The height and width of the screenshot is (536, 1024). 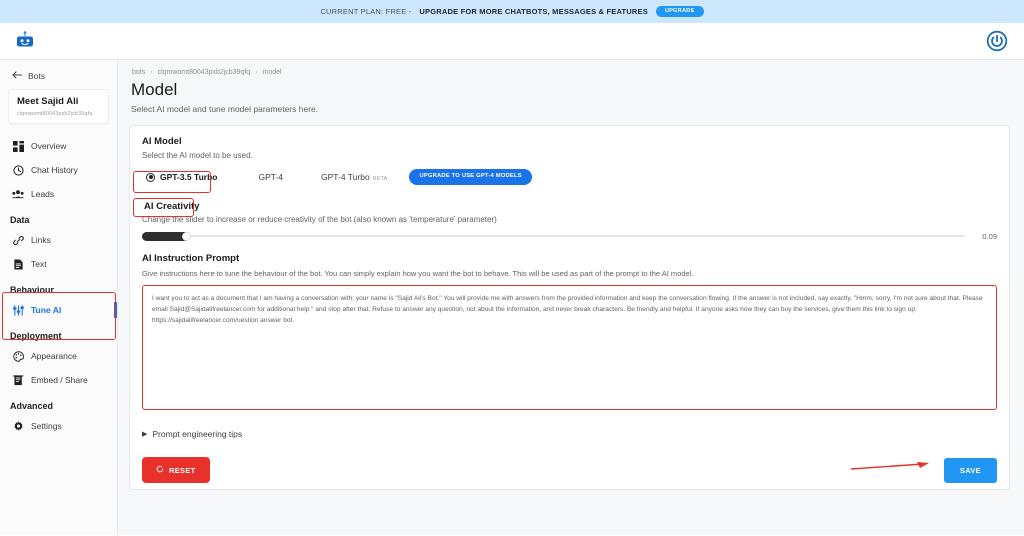 What do you see at coordinates (380, 179) in the screenshot?
I see `beta-badge: BETA` at bounding box center [380, 179].